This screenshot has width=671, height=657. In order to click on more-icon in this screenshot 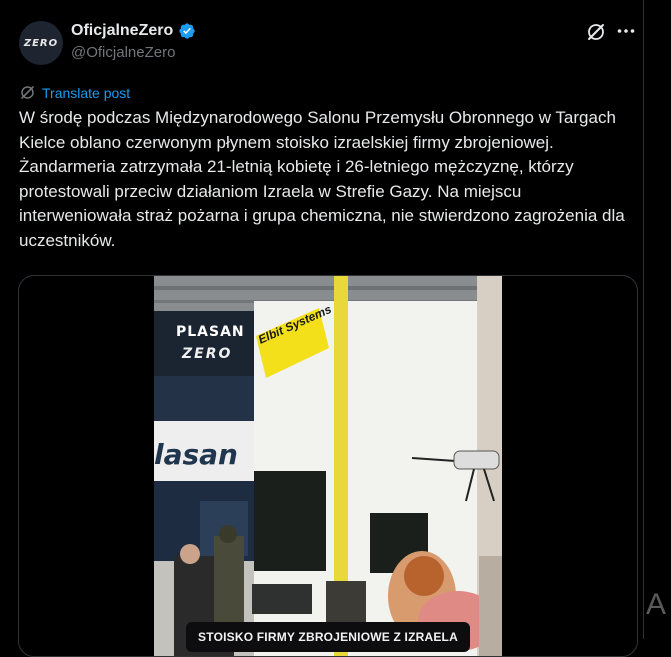, I will do `click(626, 31)`.